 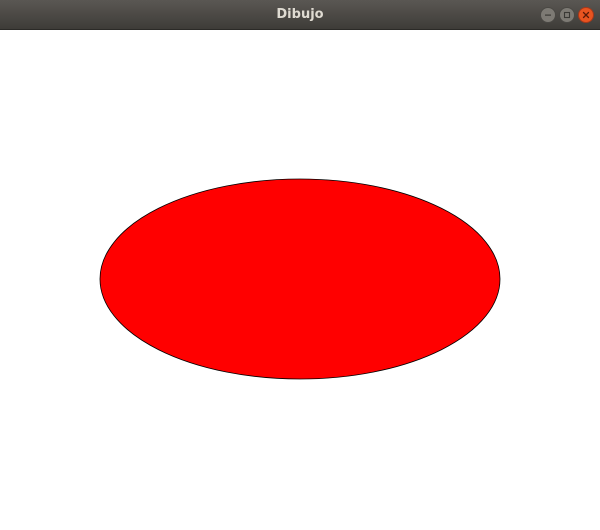 I want to click on minimize-button, so click(x=548, y=15).